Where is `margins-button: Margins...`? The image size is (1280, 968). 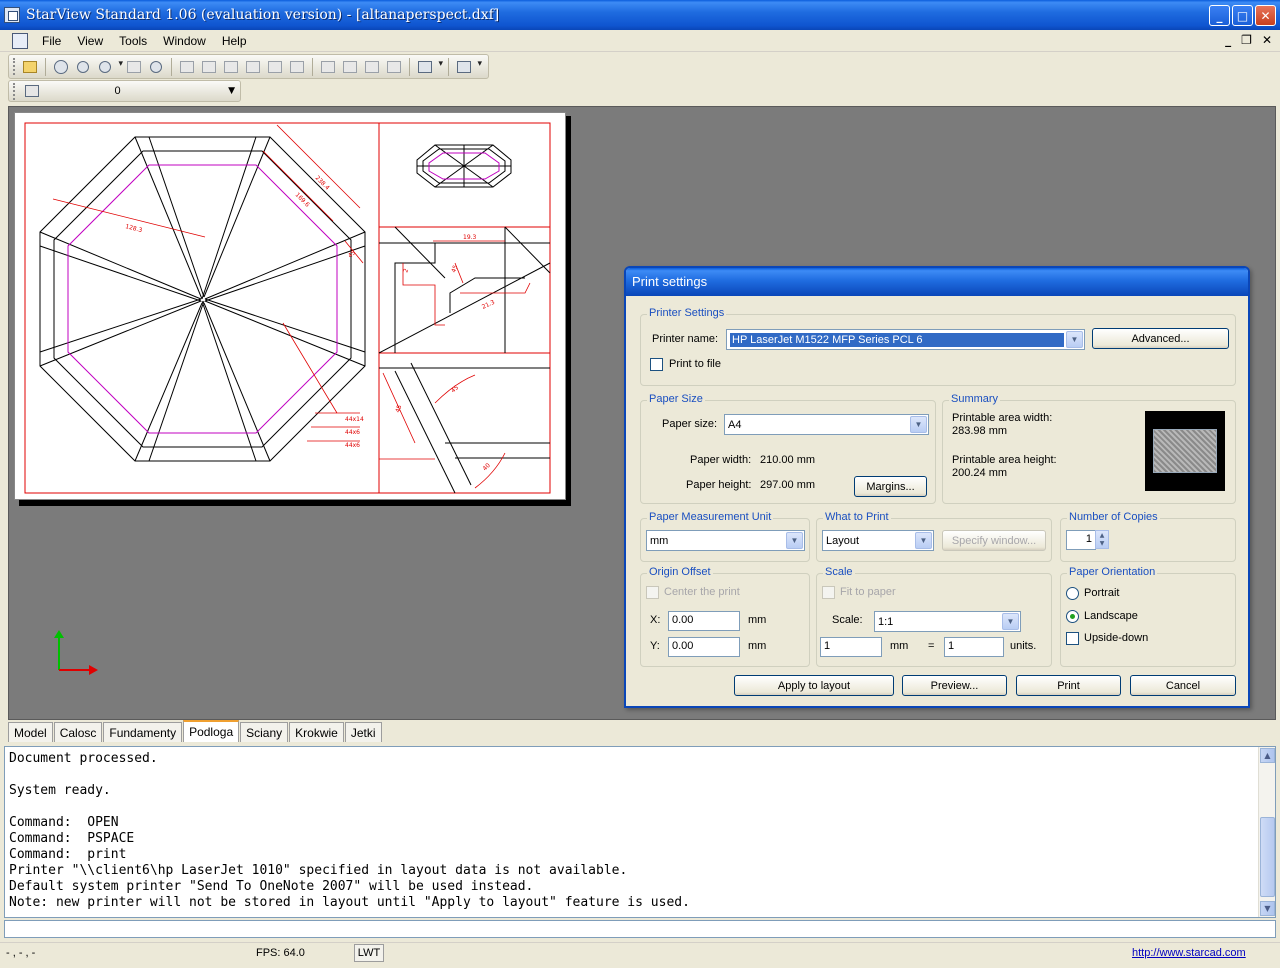
margins-button: Margins... is located at coordinates (890, 486).